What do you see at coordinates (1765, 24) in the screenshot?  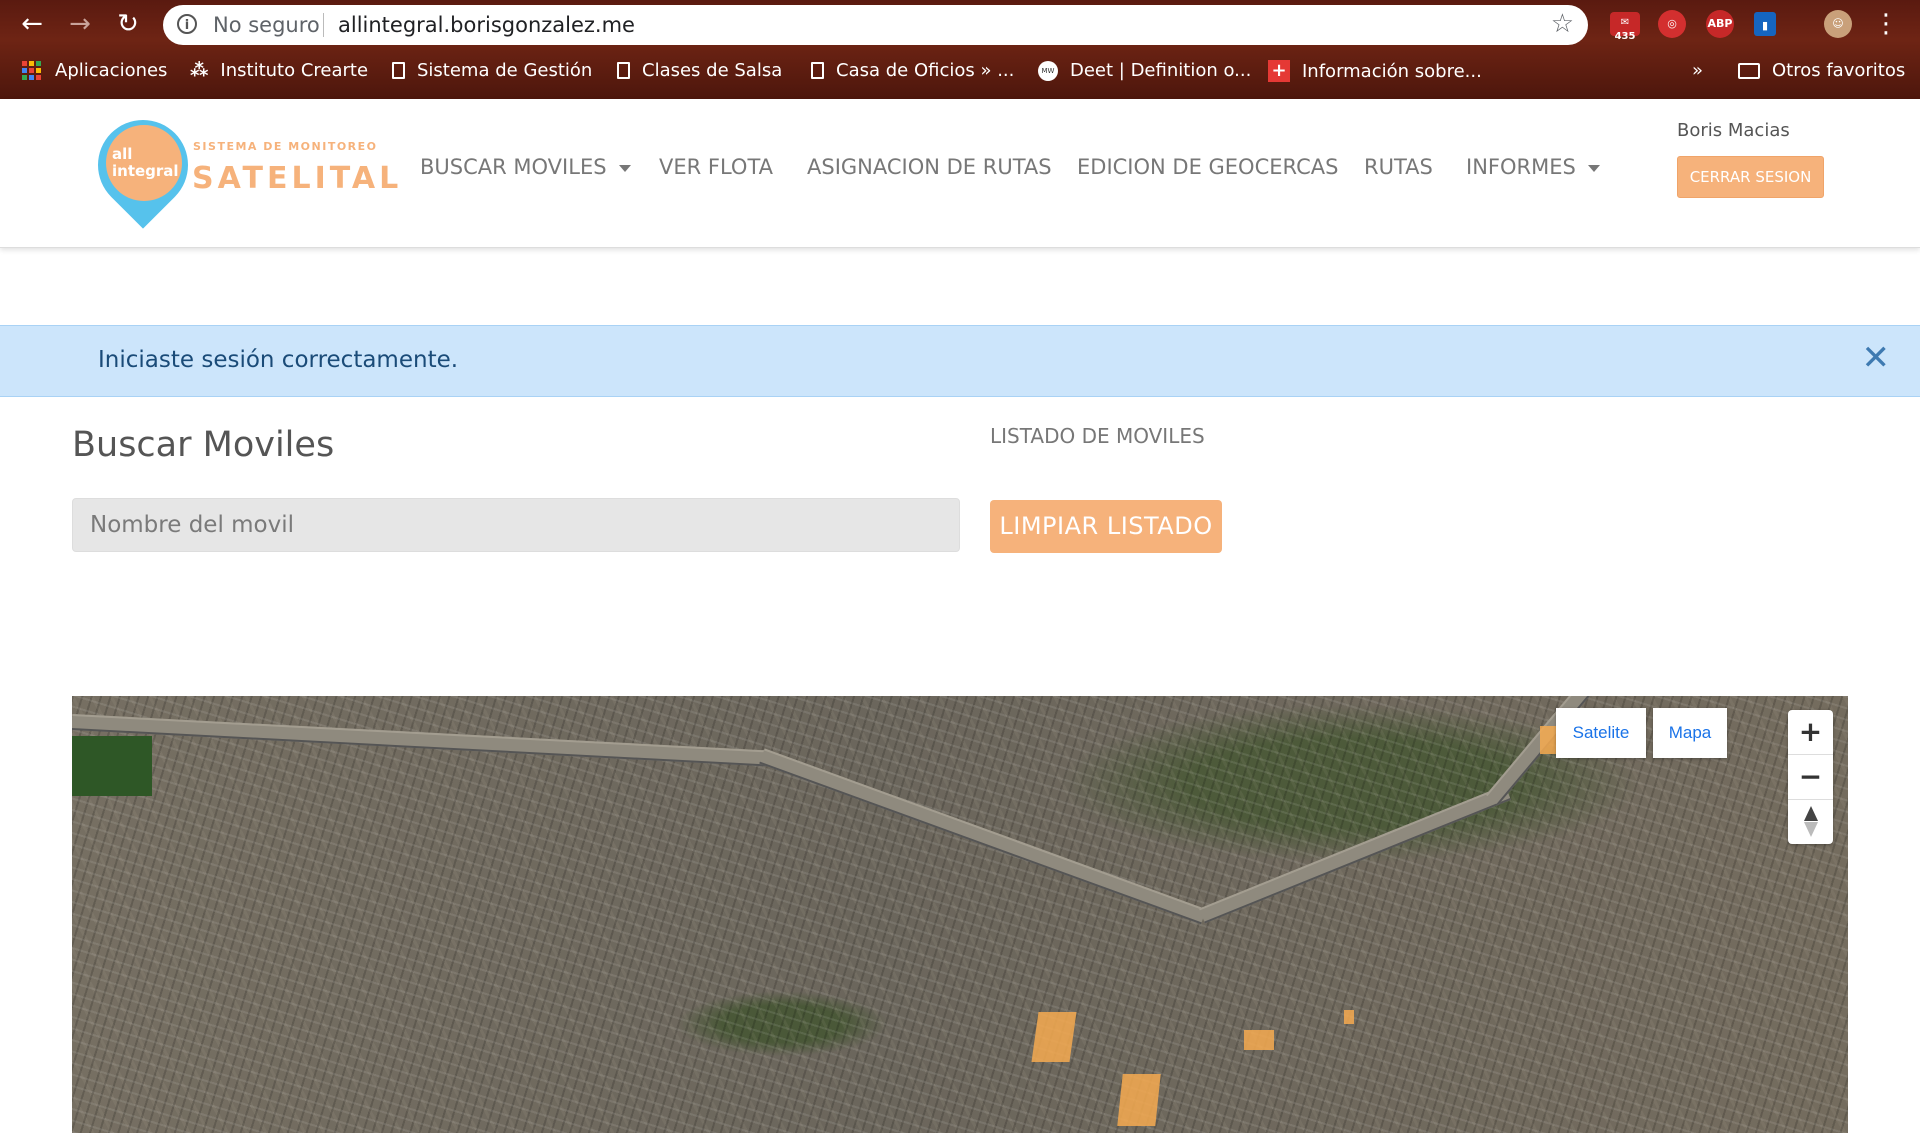 I see `reader-extension-icon: ▮` at bounding box center [1765, 24].